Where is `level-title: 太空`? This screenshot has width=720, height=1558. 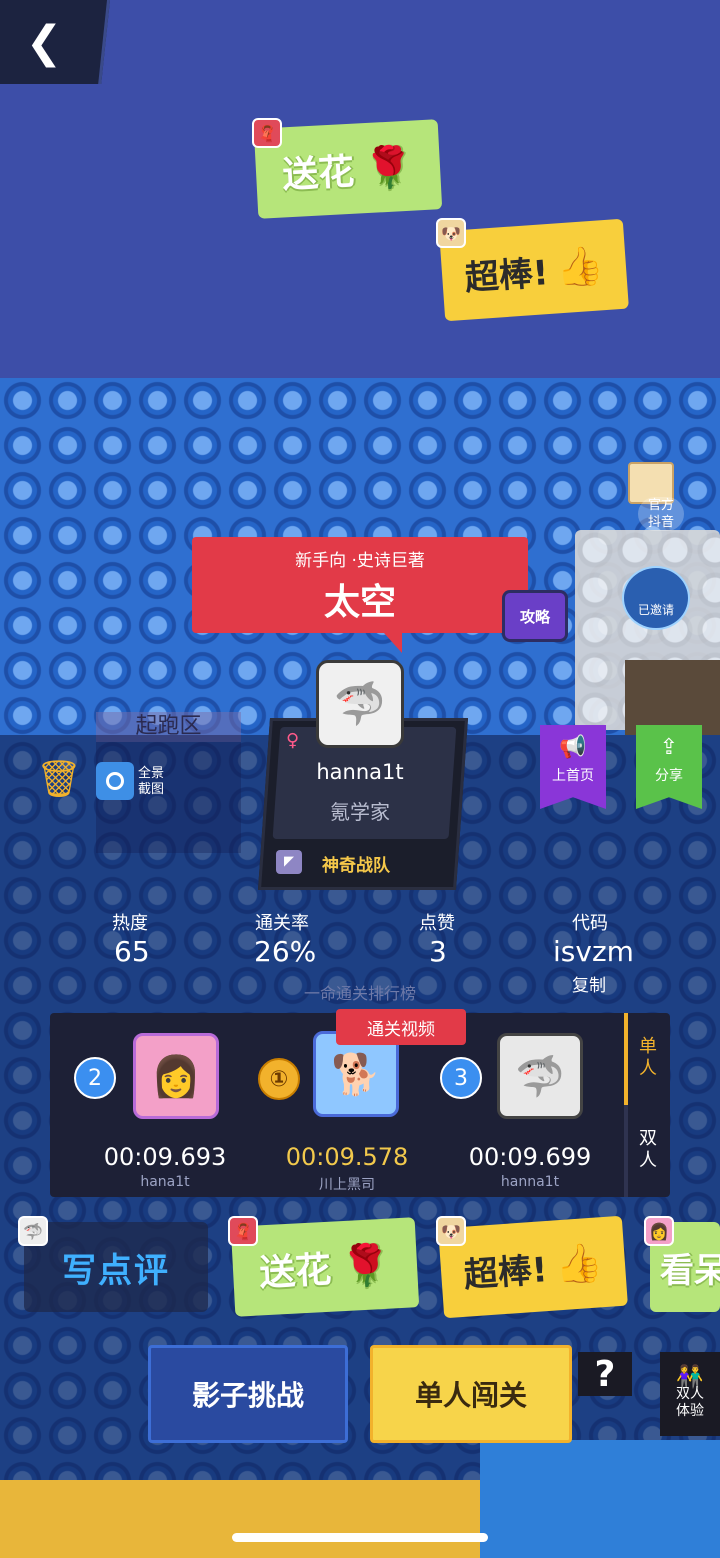 level-title: 太空 is located at coordinates (359, 602).